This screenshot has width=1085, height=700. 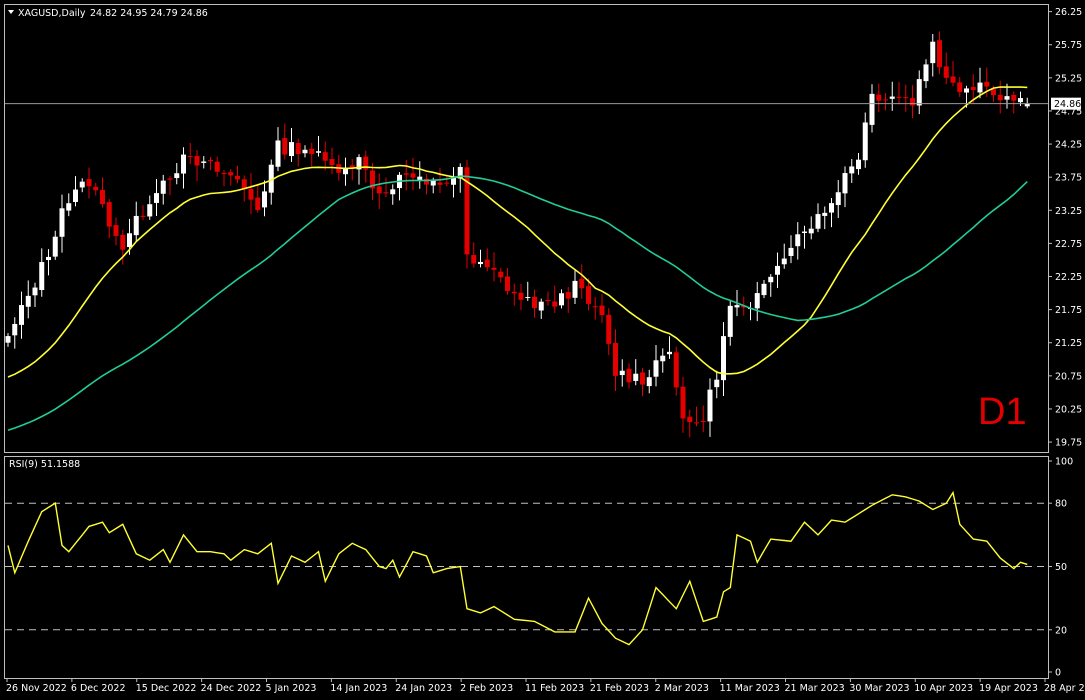 I want to click on menu-triangle-icon, so click(x=11, y=12).